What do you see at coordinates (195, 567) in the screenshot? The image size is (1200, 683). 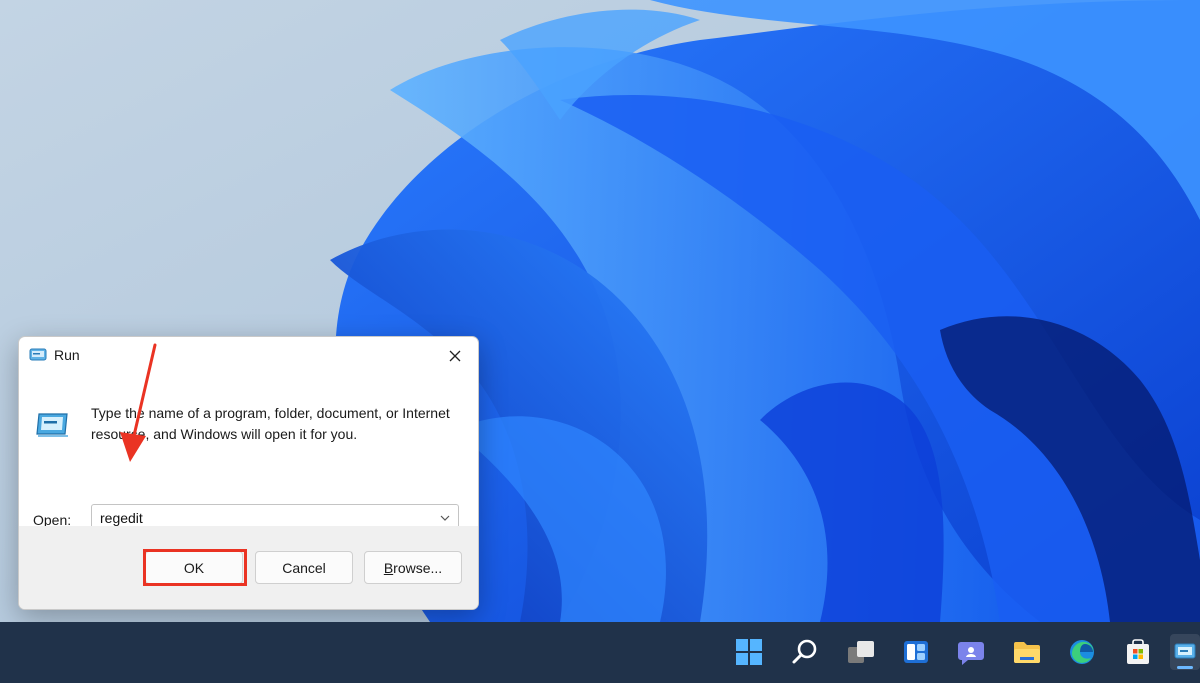 I see `ok-highlight-box` at bounding box center [195, 567].